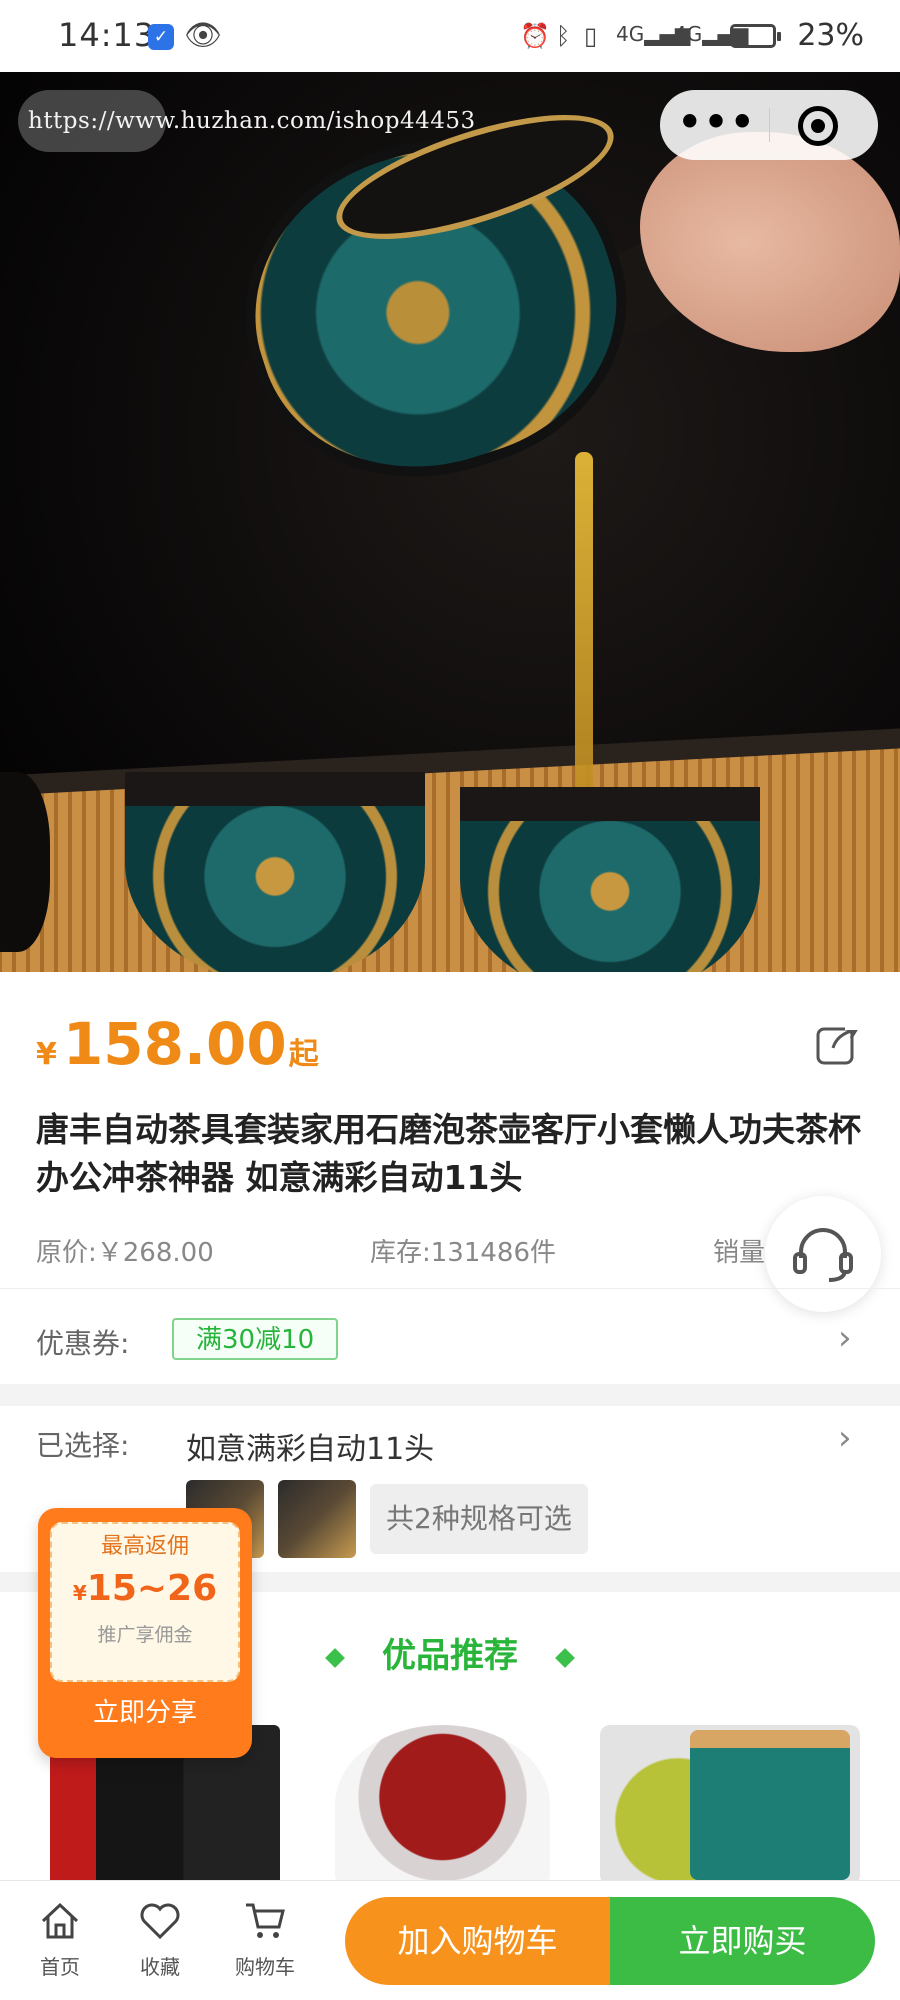  I want to click on section-gap, so click(450, 1395).